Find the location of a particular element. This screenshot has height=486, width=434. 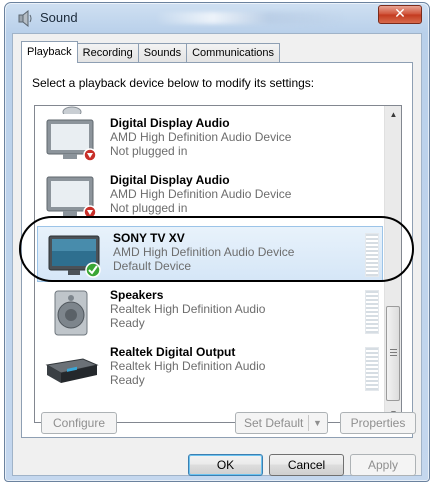

title-bar: Sound ✕ is located at coordinates (217, 18).